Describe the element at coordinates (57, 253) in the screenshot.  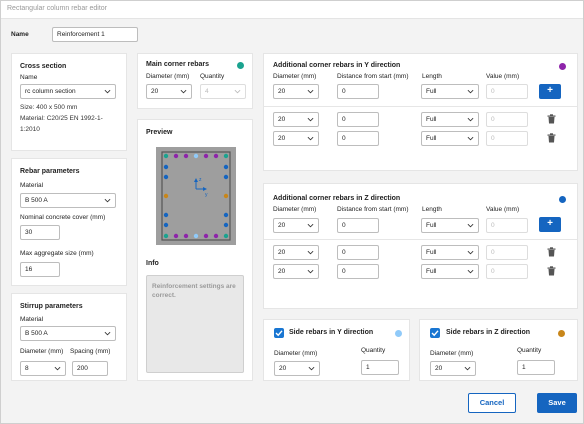
I see `max-aggregate-label: Max aggregate size (mm)` at that location.